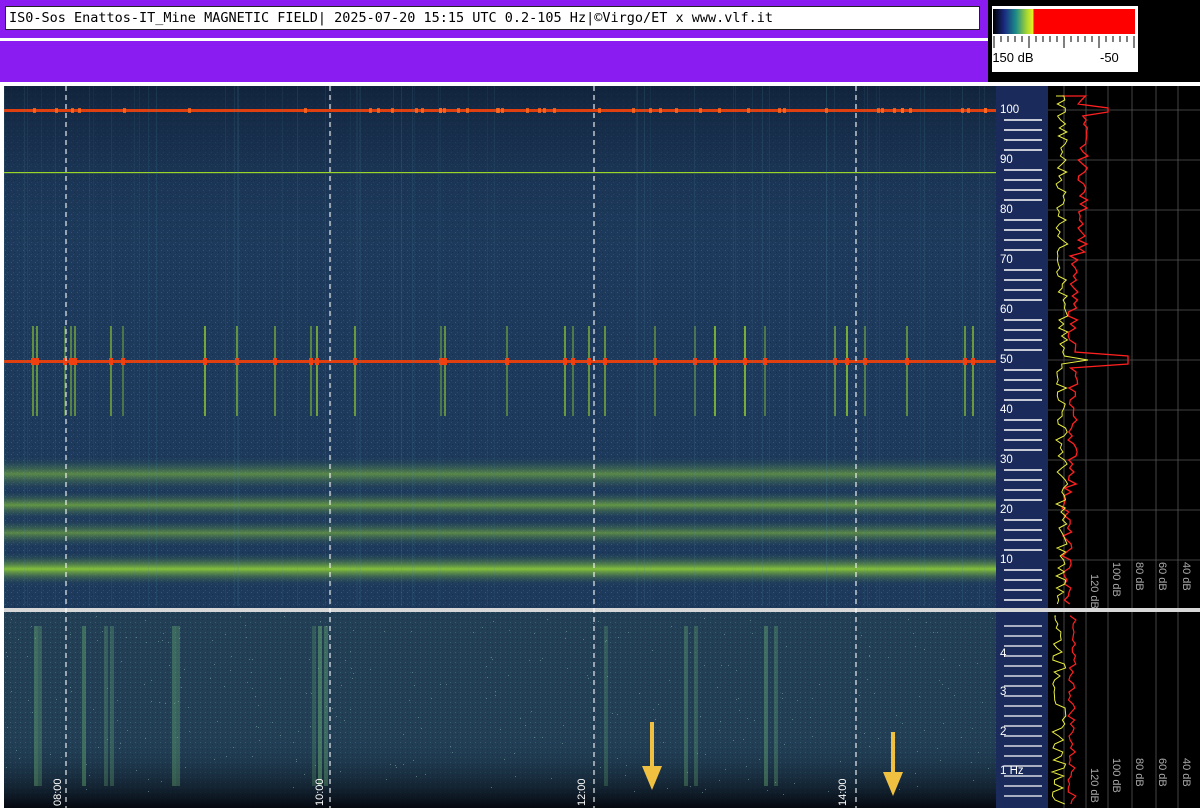 The image size is (1200, 812). Describe the element at coordinates (1022, 458) in the screenshot. I see `scale-ticks` at that location.